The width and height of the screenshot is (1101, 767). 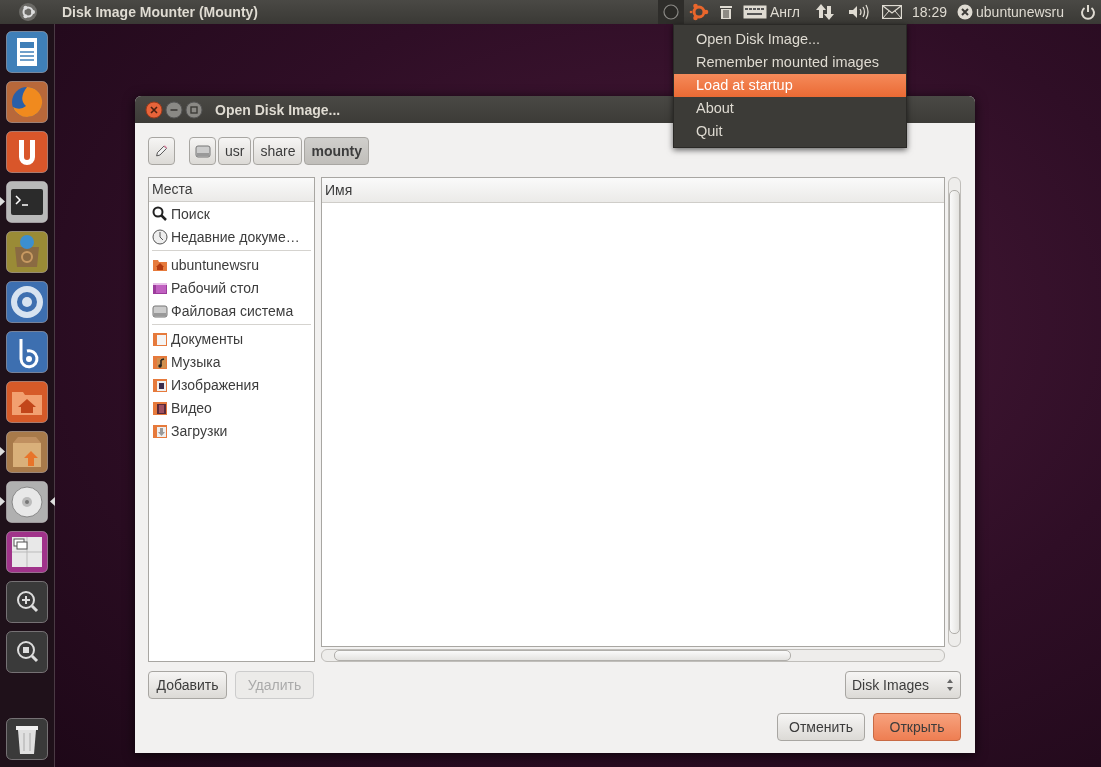 What do you see at coordinates (790, 131) in the screenshot?
I see `menu-item: Quit` at bounding box center [790, 131].